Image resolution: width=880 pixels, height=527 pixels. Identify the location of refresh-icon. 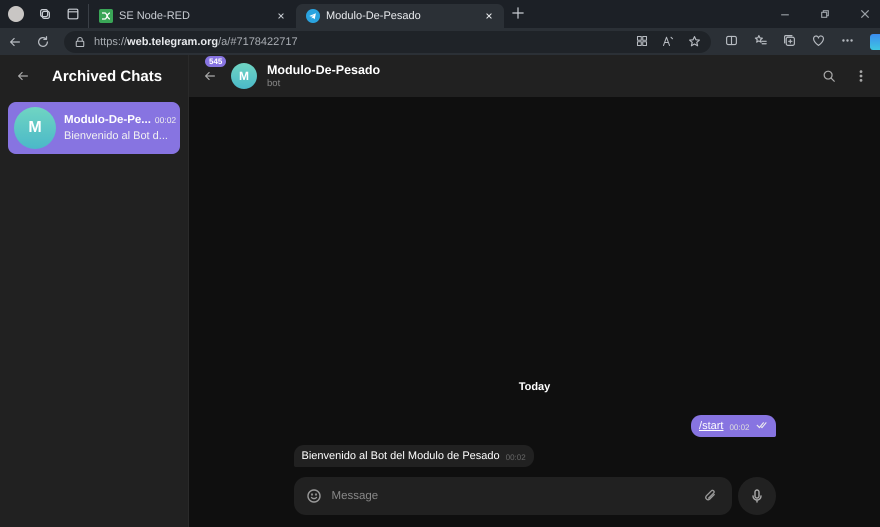
(43, 41).